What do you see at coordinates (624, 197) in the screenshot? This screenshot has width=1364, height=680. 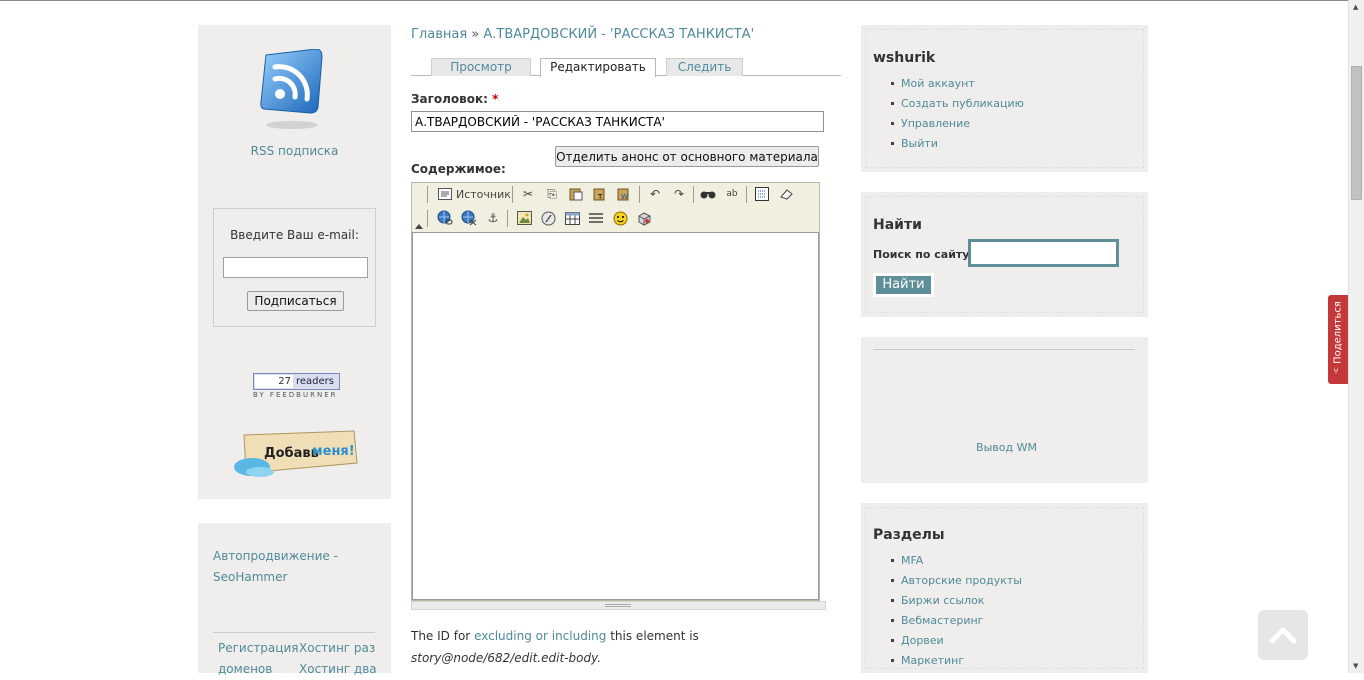 I see `svg-text: W` at bounding box center [624, 197].